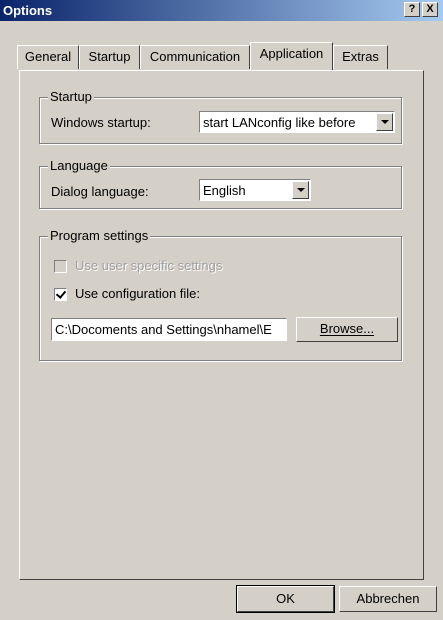 The height and width of the screenshot is (620, 443). I want to click on dialog-language-label: Dialog language:, so click(100, 191).